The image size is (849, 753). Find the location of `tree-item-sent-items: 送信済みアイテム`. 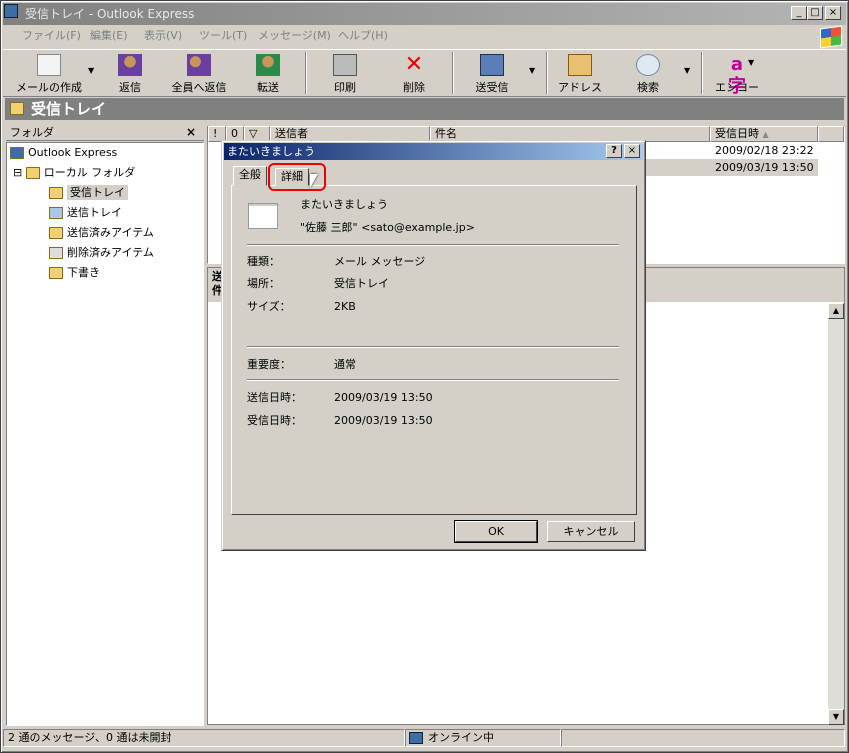

tree-item-sent-items: 送信済みアイテム is located at coordinates (105, 233).